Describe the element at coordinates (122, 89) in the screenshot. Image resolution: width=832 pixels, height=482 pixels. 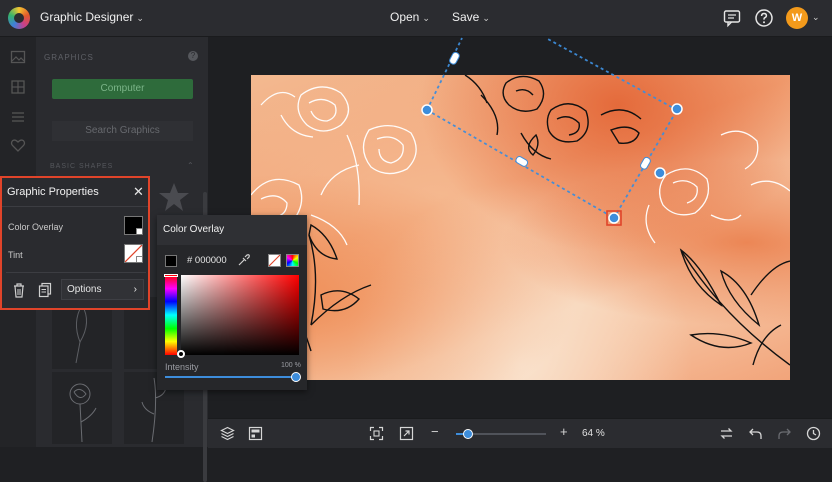
I see `computer-upload-button: Computer` at that location.